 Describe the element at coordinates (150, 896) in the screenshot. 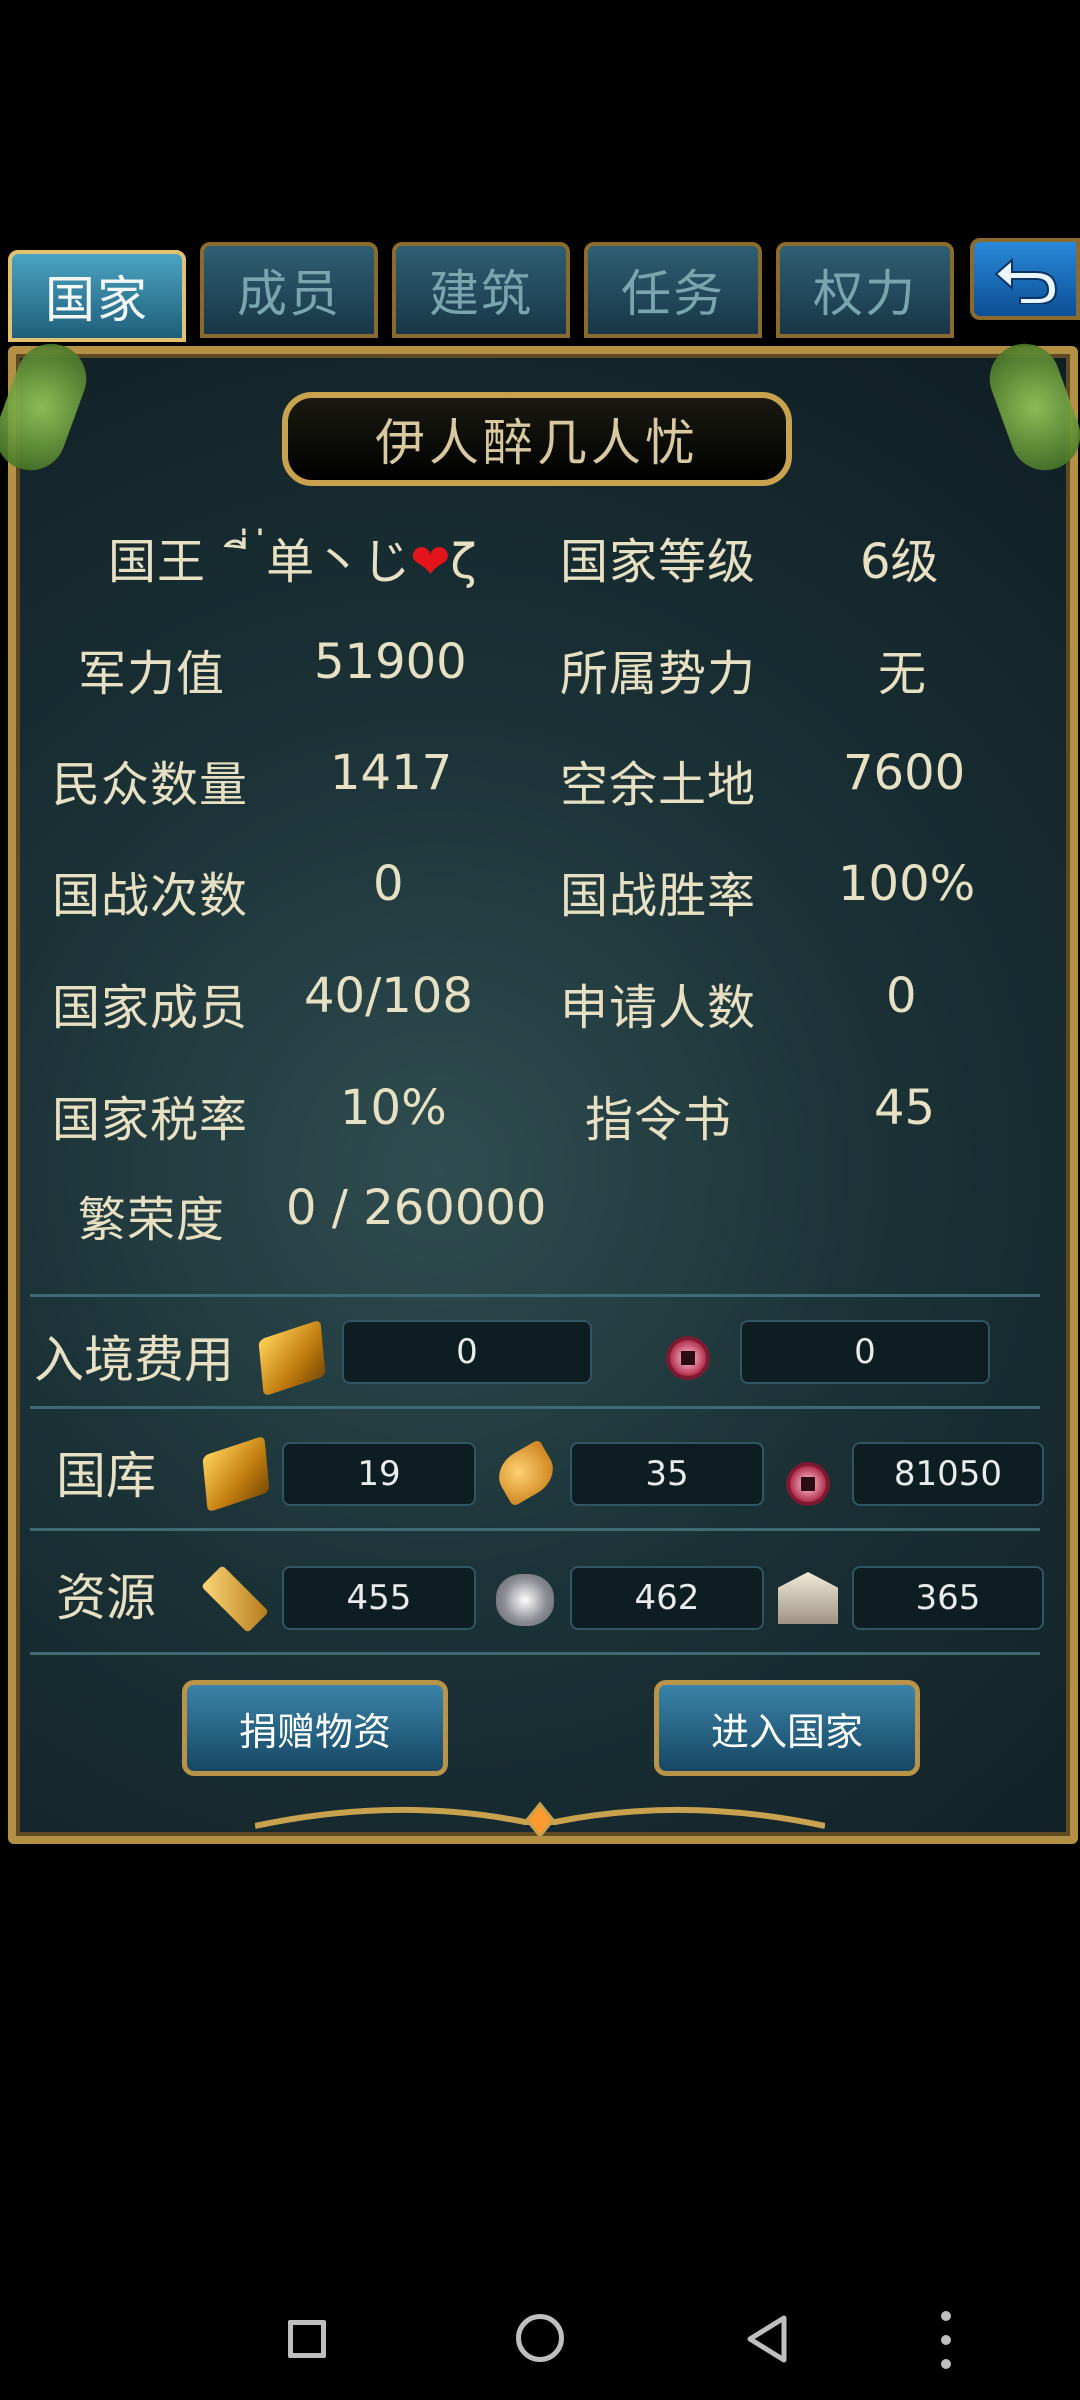

I see `war-count-label: 国战次数` at that location.